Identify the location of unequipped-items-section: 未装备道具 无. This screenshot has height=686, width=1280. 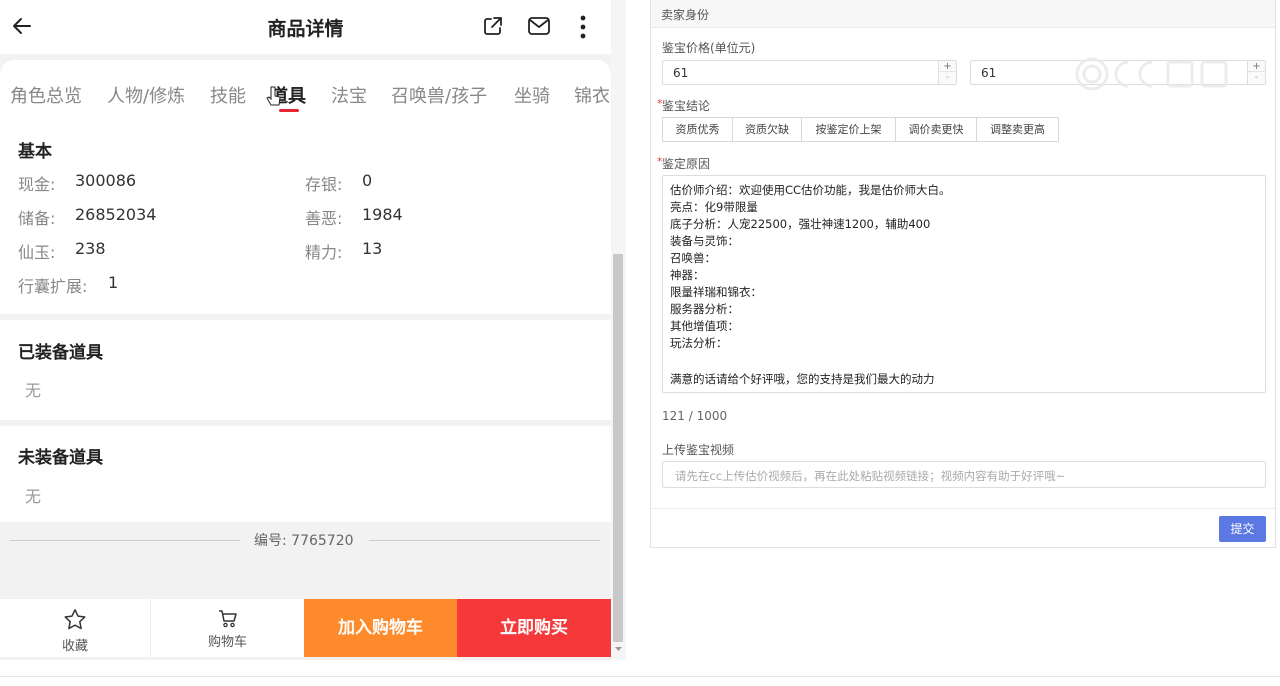
(305, 474).